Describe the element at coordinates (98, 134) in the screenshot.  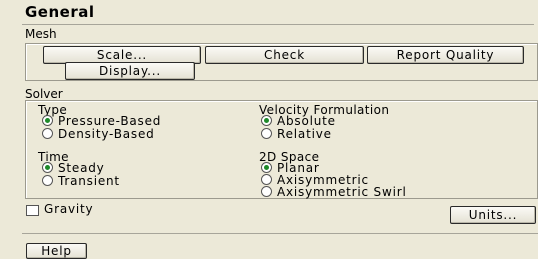
I see `radio-density-based: Density-Based` at that location.